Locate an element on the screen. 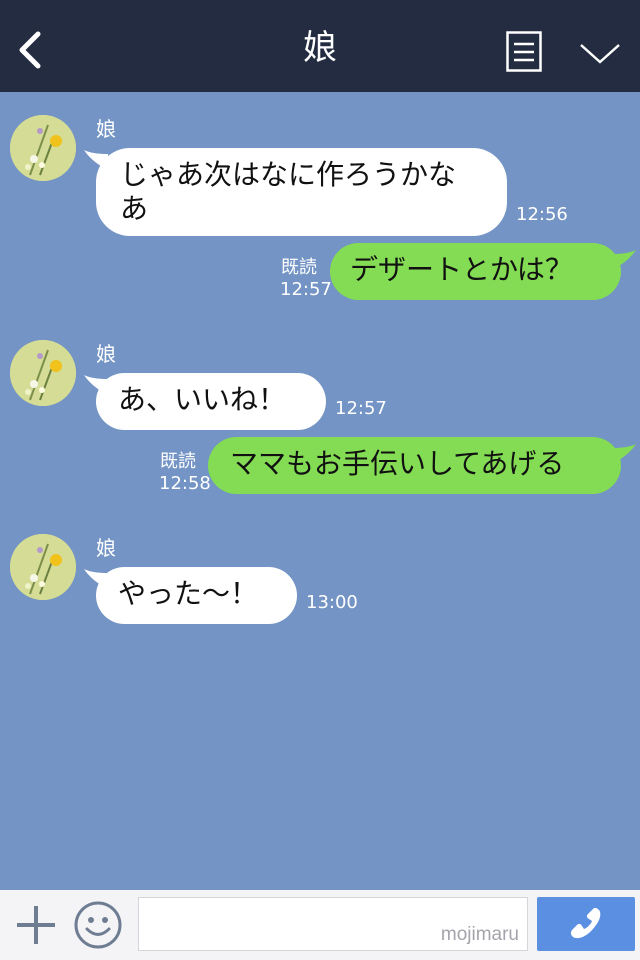 The image size is (640, 960). call-button is located at coordinates (586, 924).